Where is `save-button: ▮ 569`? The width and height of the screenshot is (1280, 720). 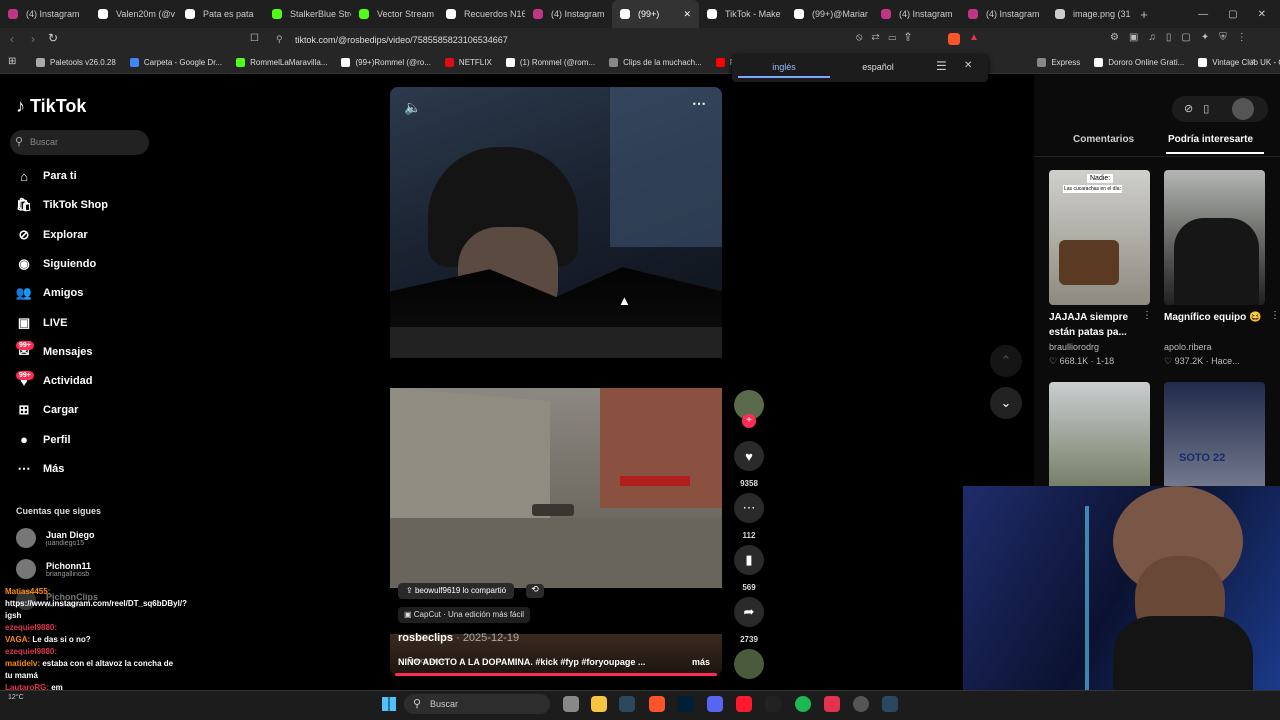
save-button: ▮ 569 is located at coordinates (749, 568).